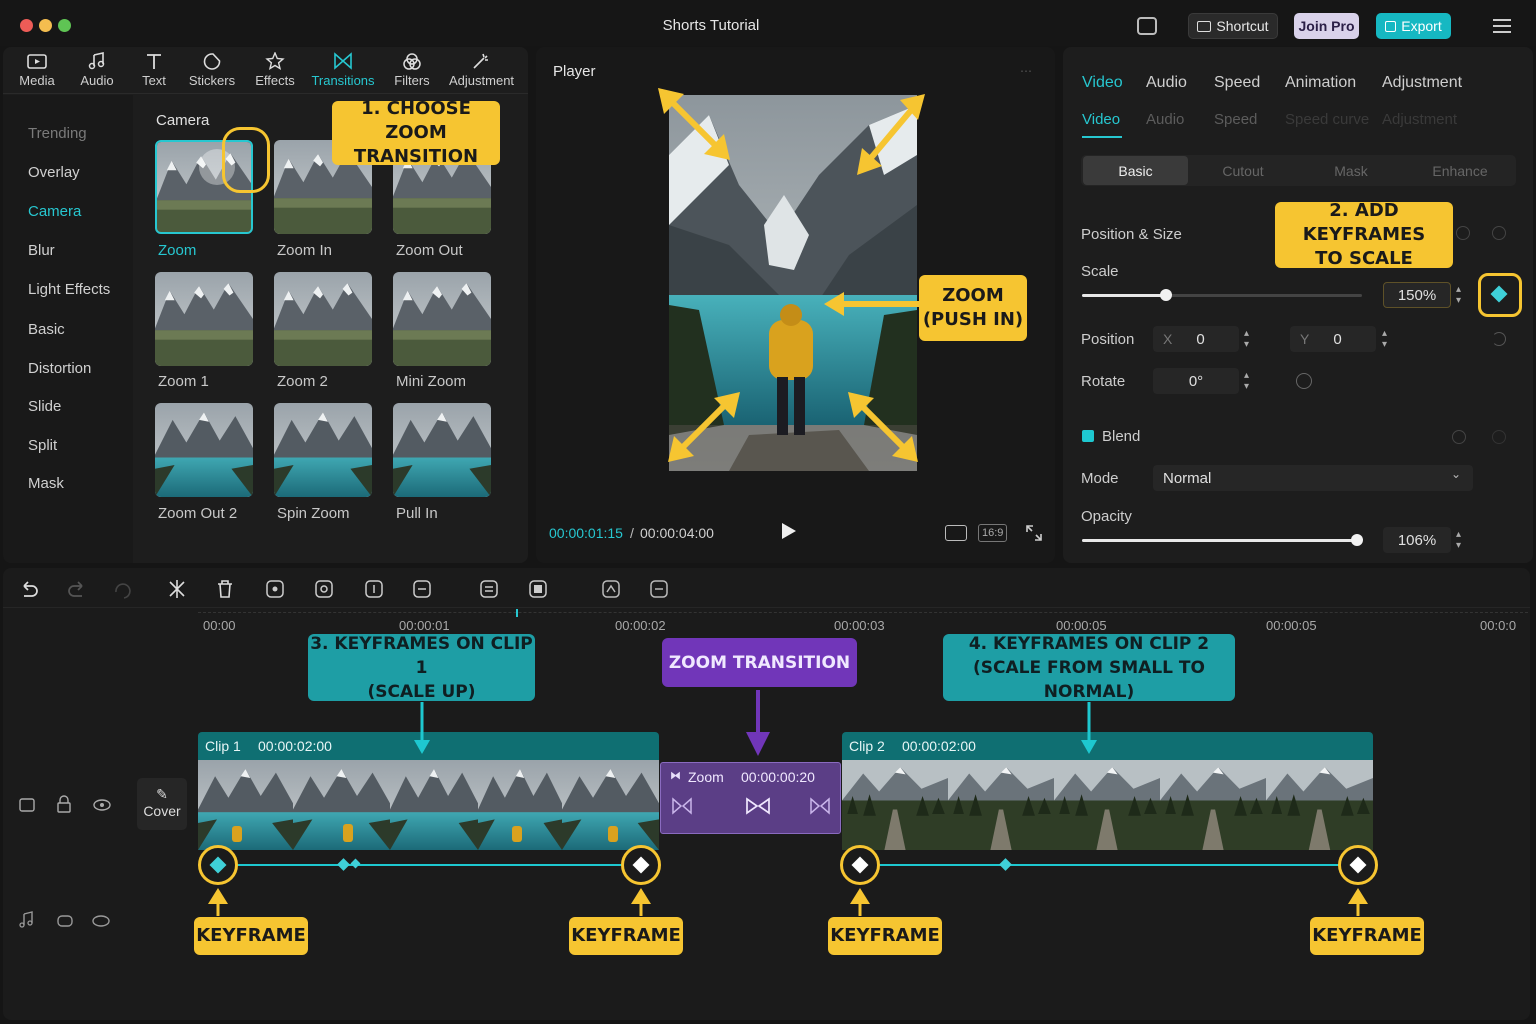 This screenshot has height=1024, width=1536. Describe the element at coordinates (45, 25) in the screenshot. I see `minimize-window-button` at that location.